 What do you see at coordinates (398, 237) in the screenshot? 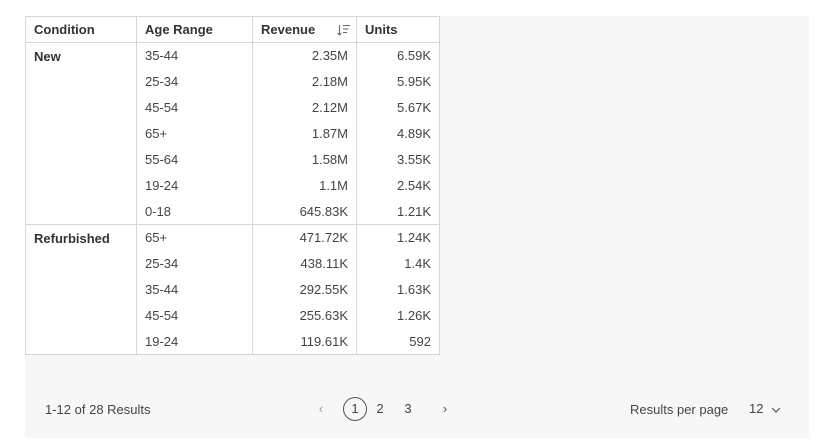
I see `units-cell: 1.24K` at bounding box center [398, 237].